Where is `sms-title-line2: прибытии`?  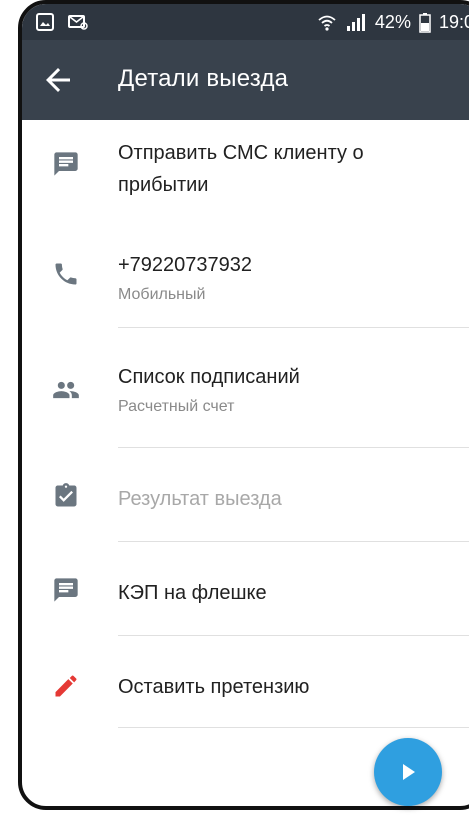 sms-title-line2: прибытии is located at coordinates (163, 185).